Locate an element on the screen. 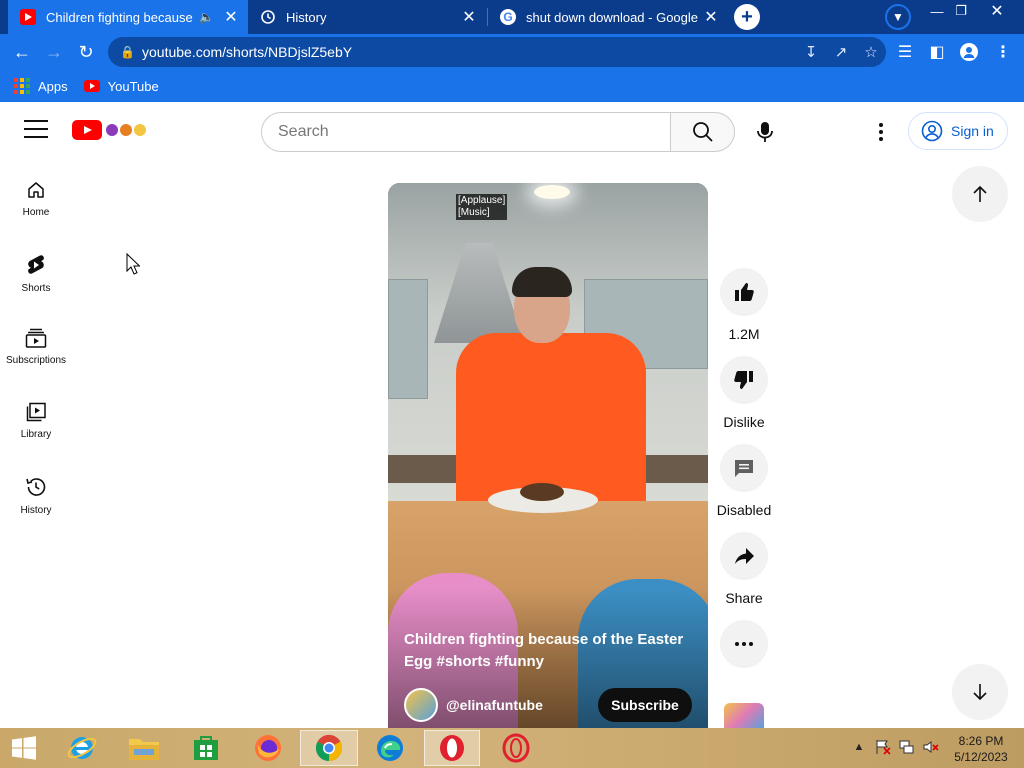 The height and width of the screenshot is (768, 1024). forward-button: → is located at coordinates (54, 52).